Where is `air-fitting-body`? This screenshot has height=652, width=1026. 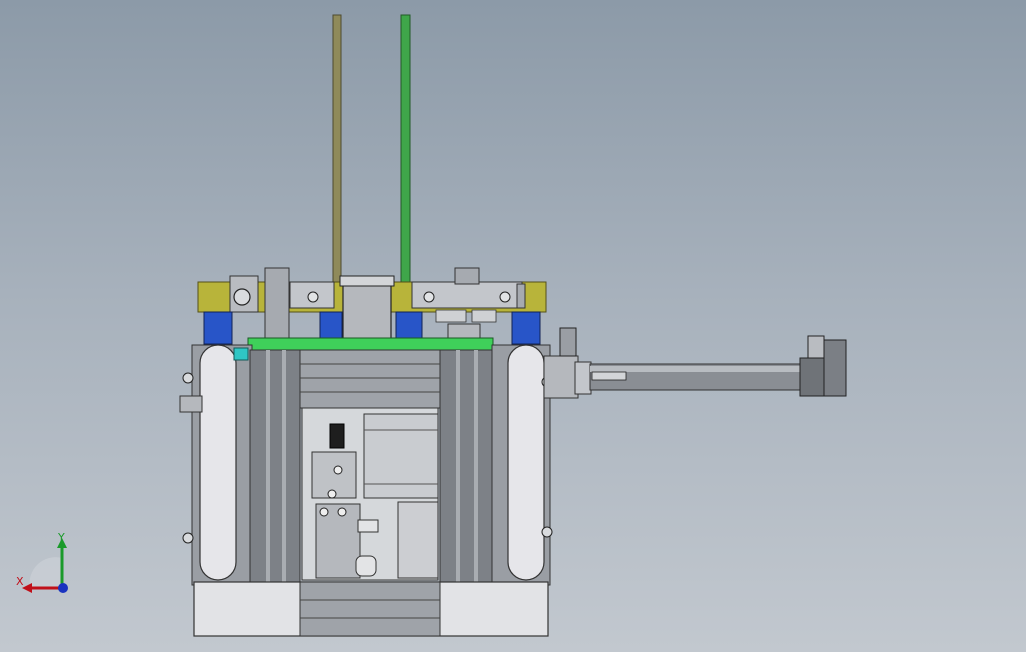 air-fitting-body is located at coordinates (835, 368).